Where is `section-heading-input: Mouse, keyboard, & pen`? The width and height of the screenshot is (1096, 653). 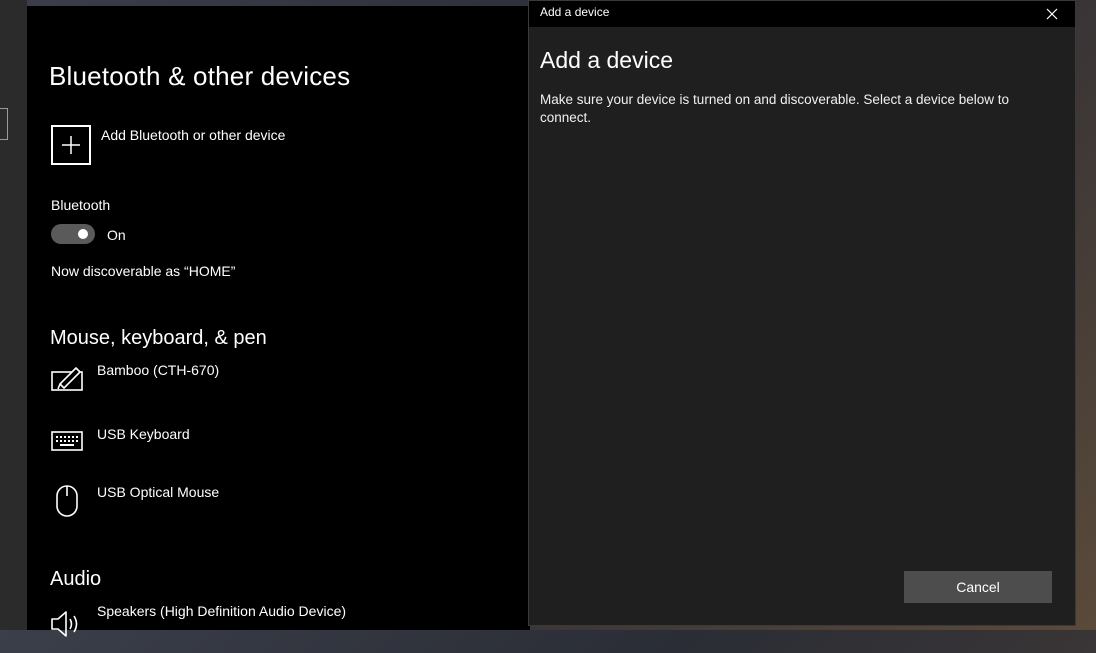 section-heading-input: Mouse, keyboard, & pen is located at coordinates (158, 338).